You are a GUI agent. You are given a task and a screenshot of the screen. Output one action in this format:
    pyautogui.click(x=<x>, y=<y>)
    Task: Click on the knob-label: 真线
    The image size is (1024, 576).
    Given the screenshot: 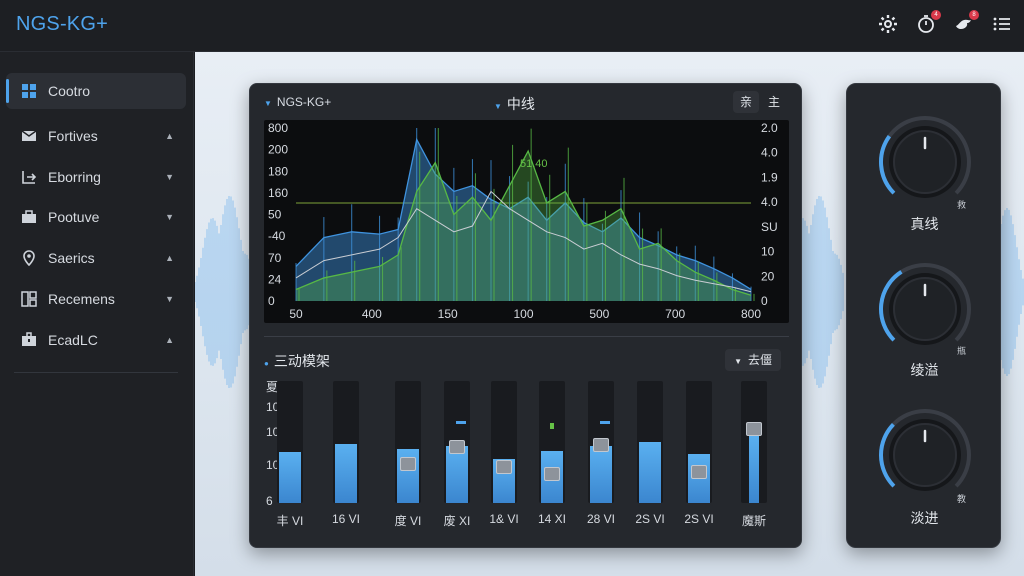 What is the action you would take?
    pyautogui.click(x=924, y=224)
    